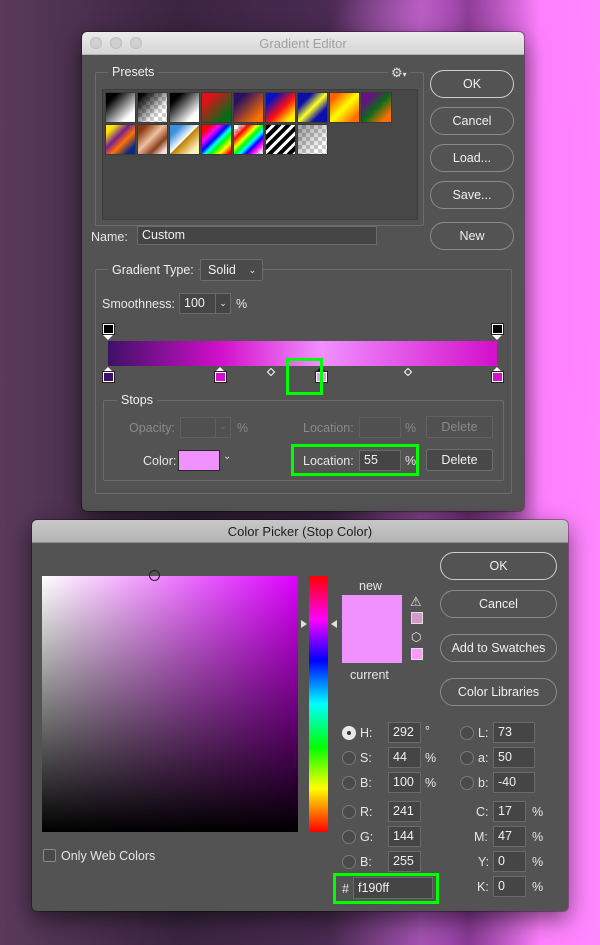 Image resolution: width=600 pixels, height=945 pixels. I want to click on gradient-type-label: Gradient Type:, so click(153, 270).